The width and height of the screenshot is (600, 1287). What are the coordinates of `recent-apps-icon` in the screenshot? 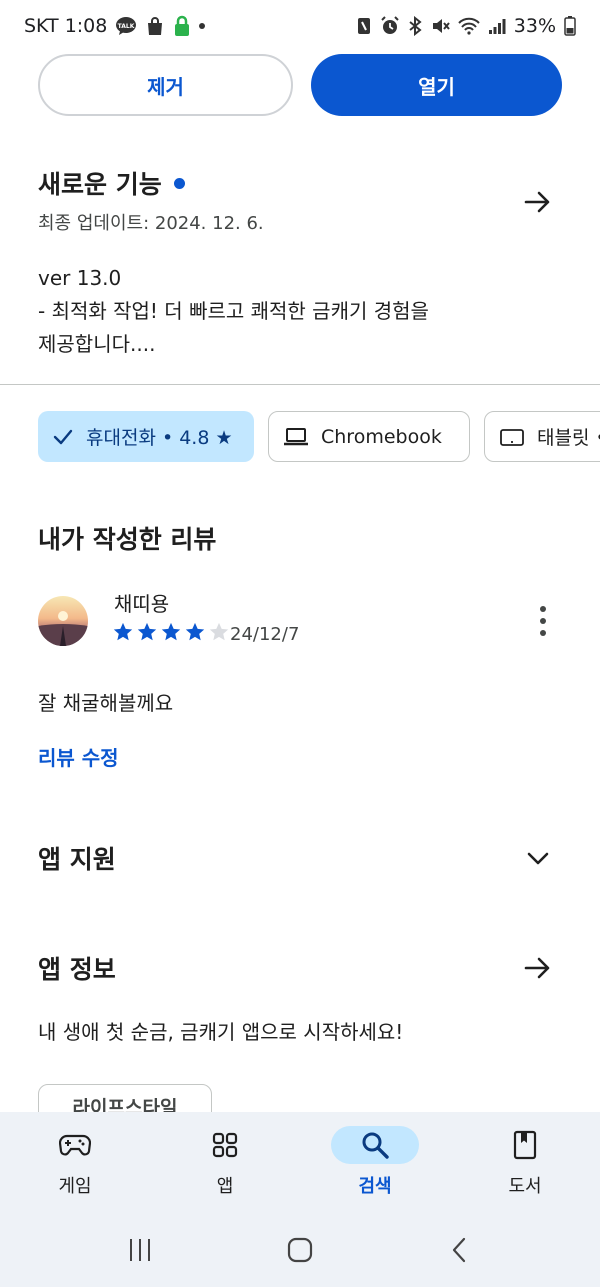 It's located at (140, 1249).